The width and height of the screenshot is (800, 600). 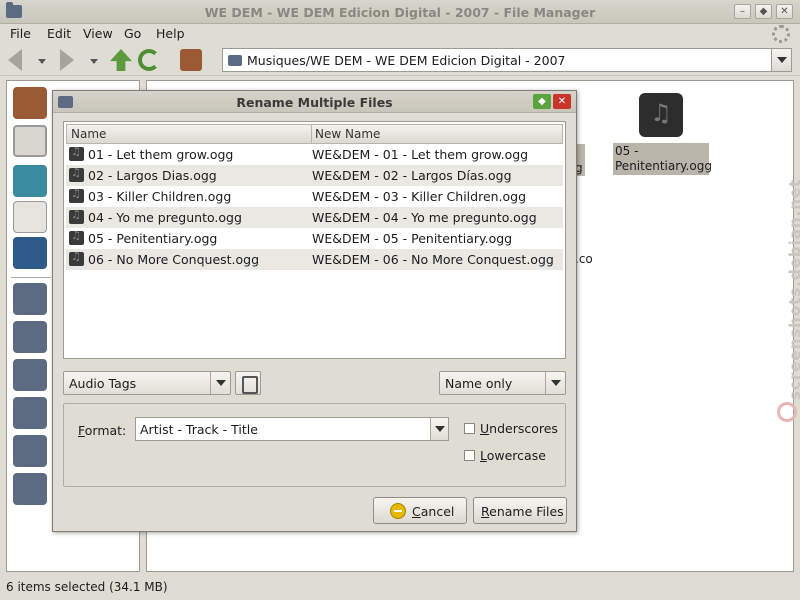 I want to click on column-header-name: Name, so click(x=88, y=134).